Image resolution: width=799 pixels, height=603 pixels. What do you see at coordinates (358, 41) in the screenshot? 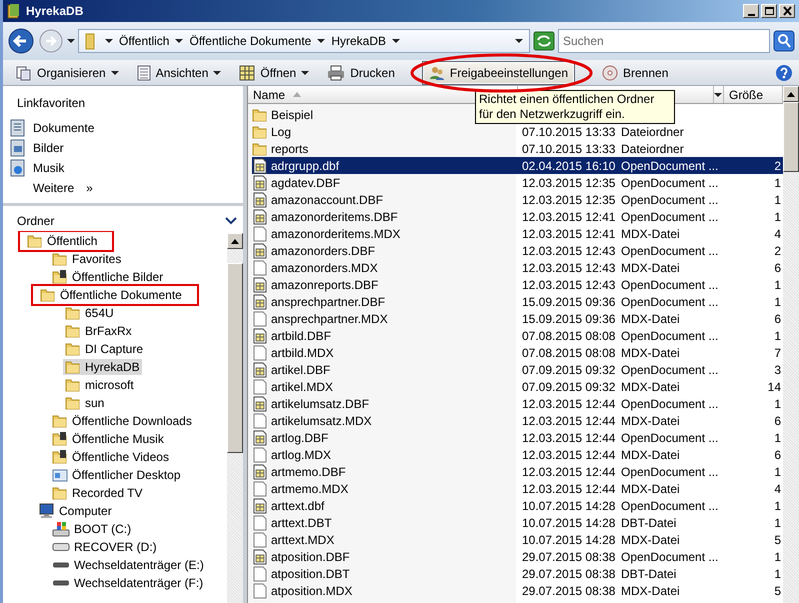
I see `breadcrumb: HyrekaDB` at bounding box center [358, 41].